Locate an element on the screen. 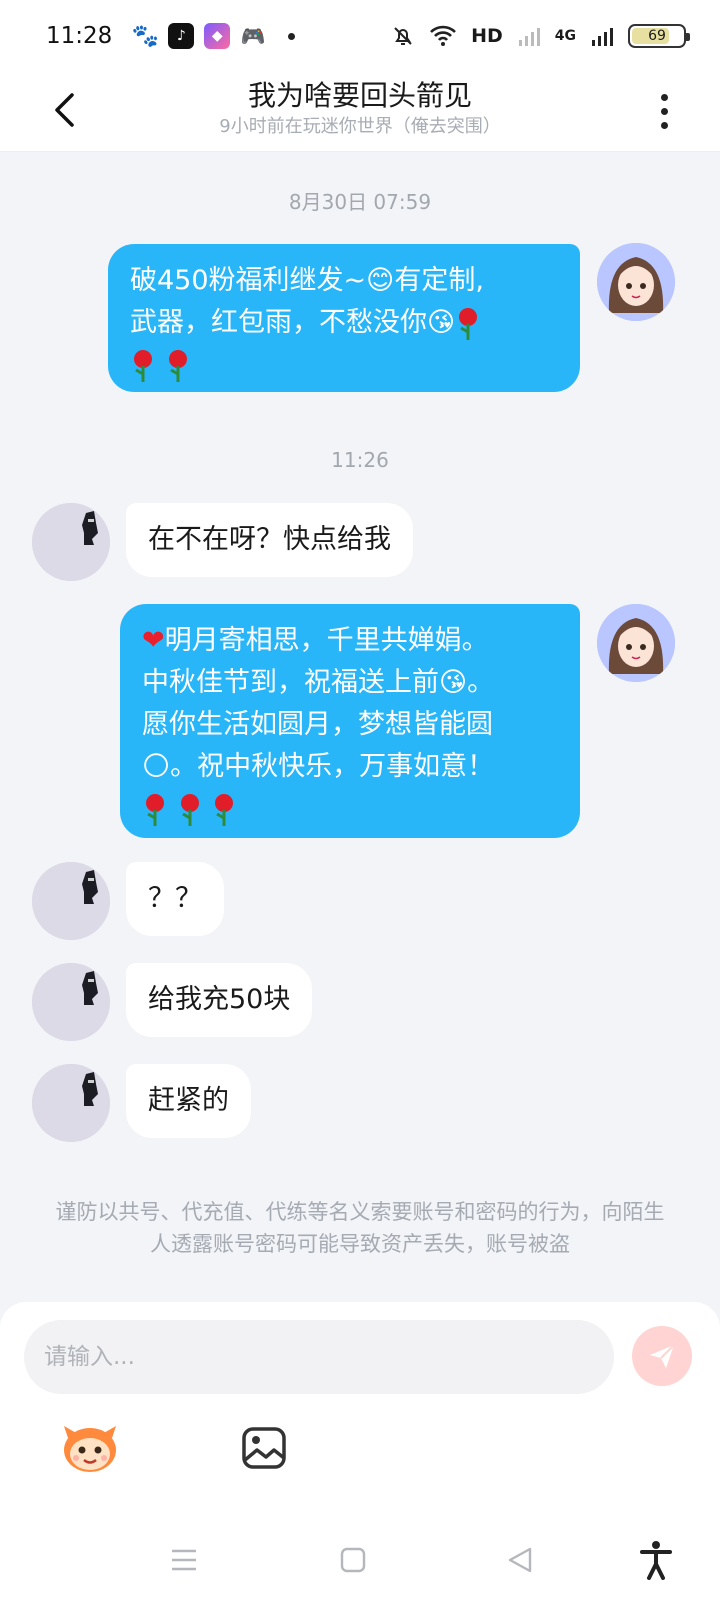 This screenshot has height=1600, width=720. accessibility-icon is located at coordinates (656, 1560).